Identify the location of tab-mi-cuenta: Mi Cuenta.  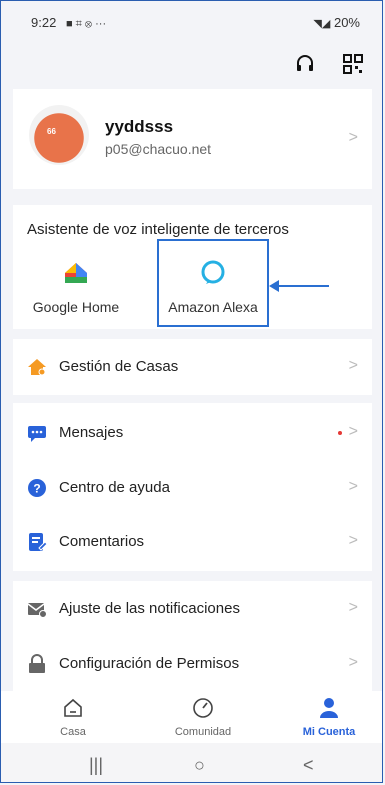
(329, 717).